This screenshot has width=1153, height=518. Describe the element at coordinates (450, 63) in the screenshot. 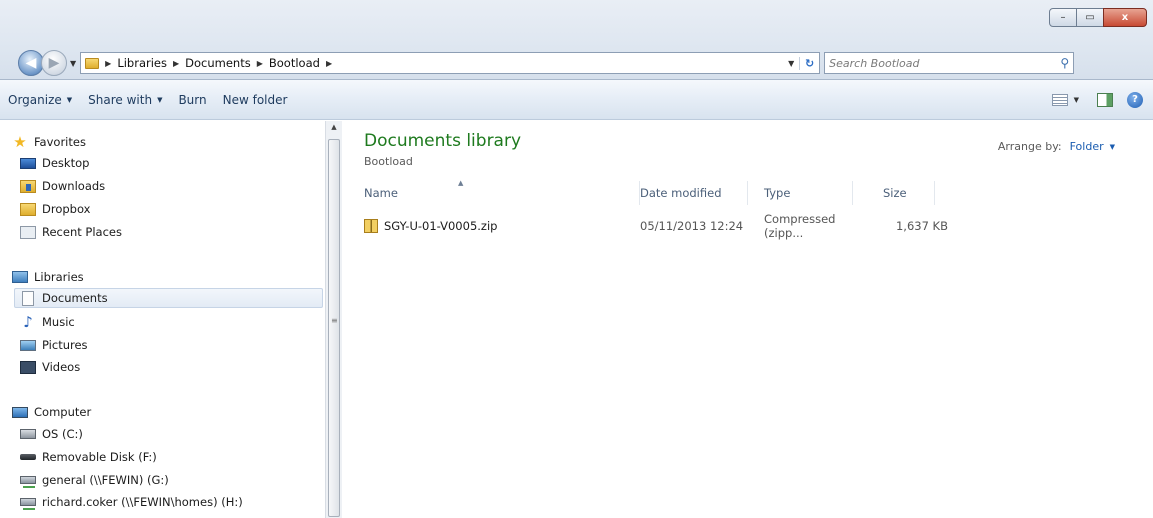

I see `address-bar: ▶ Libraries ▶ Documents ▶ Bootload ▶ ▼ ↻` at that location.